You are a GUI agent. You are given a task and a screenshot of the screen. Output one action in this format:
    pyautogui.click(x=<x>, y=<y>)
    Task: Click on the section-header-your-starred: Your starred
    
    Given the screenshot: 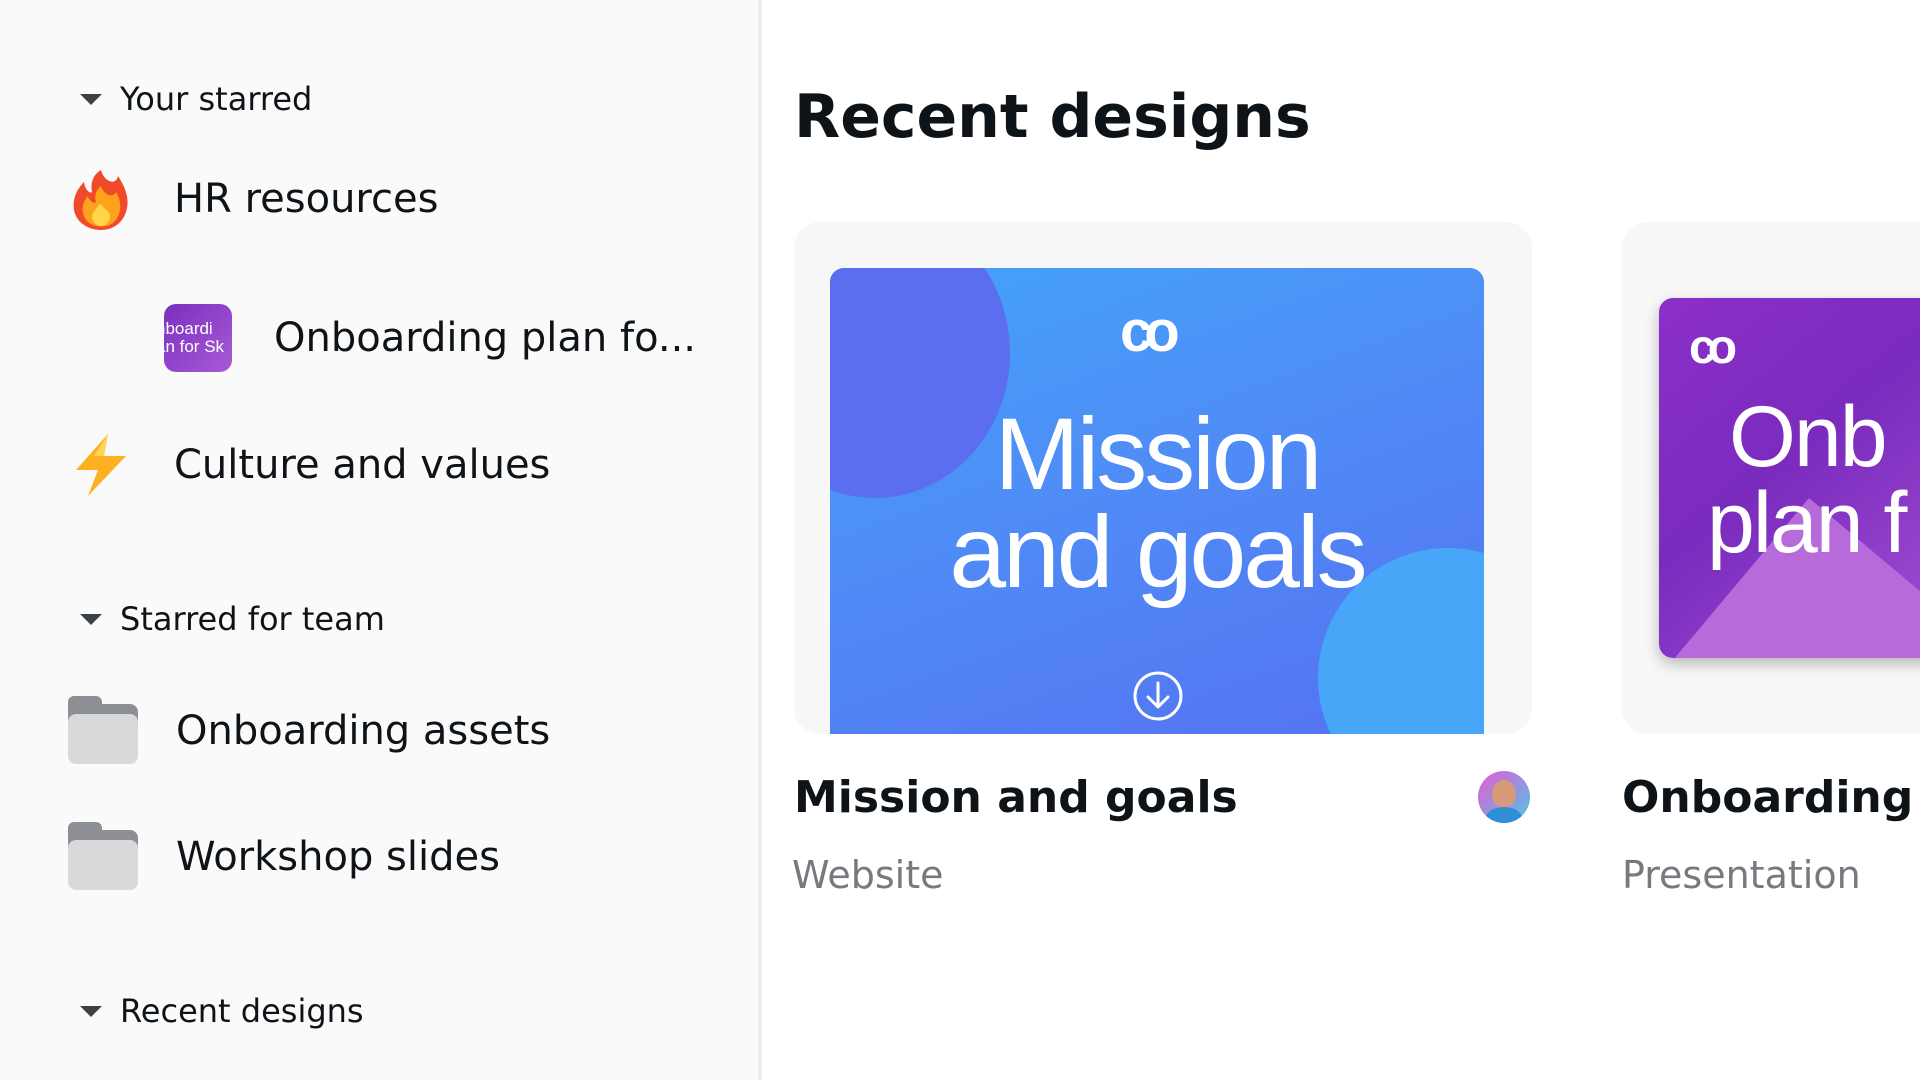 What is the action you would take?
    pyautogui.click(x=196, y=99)
    